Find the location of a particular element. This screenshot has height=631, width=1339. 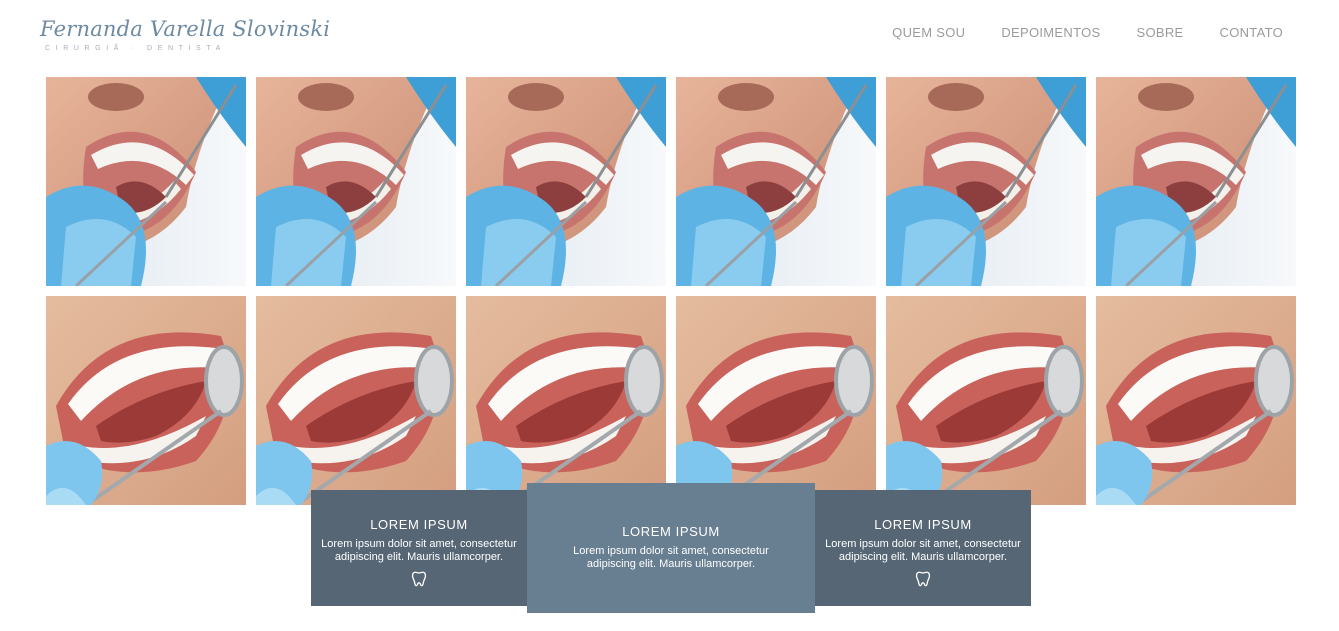

nav-link-depoimentos: DEPOIMENTOS is located at coordinates (1050, 32).